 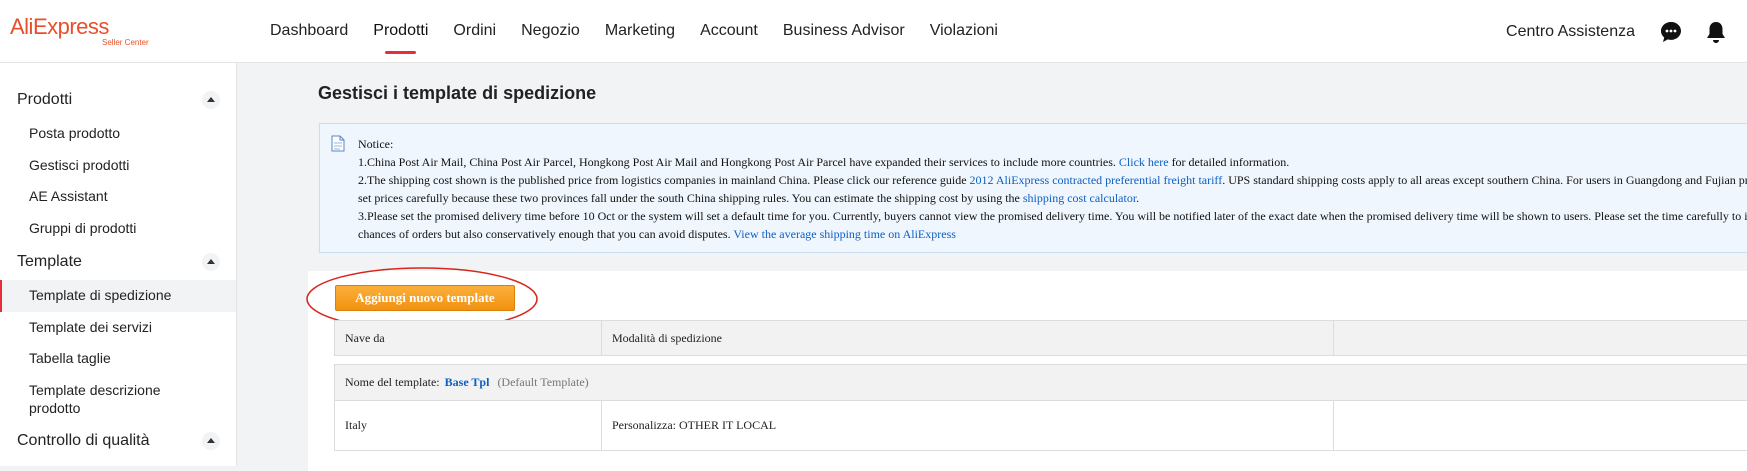 I want to click on column-header-shipping-mode: Modalità di spedizione, so click(x=968, y=338).